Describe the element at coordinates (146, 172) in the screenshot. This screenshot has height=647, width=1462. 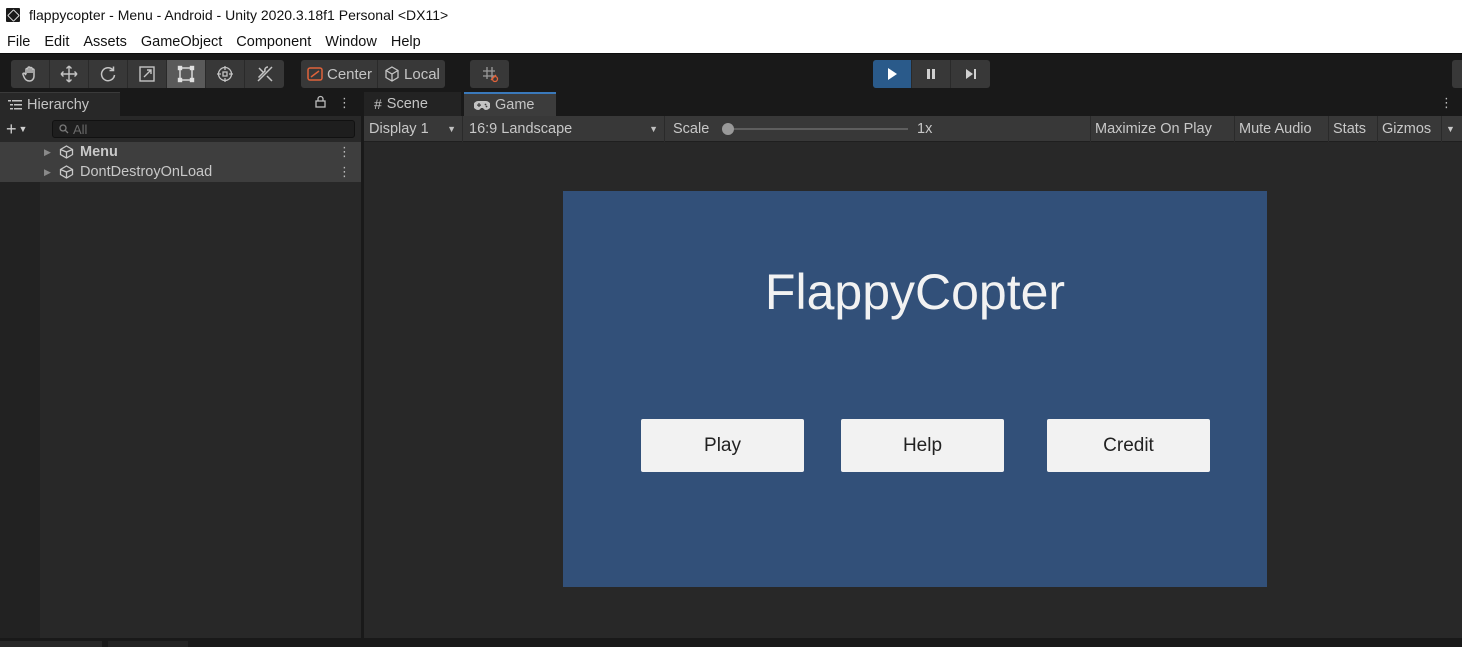
I see `scene-name: DontDestroyOnLoad` at that location.